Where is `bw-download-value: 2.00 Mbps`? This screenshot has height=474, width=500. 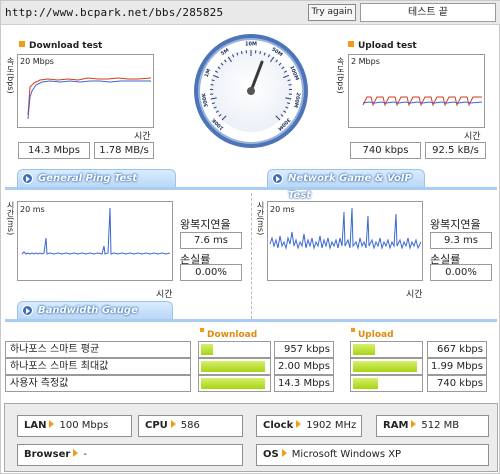
bw-download-value: 2.00 Mbps is located at coordinates (304, 366).